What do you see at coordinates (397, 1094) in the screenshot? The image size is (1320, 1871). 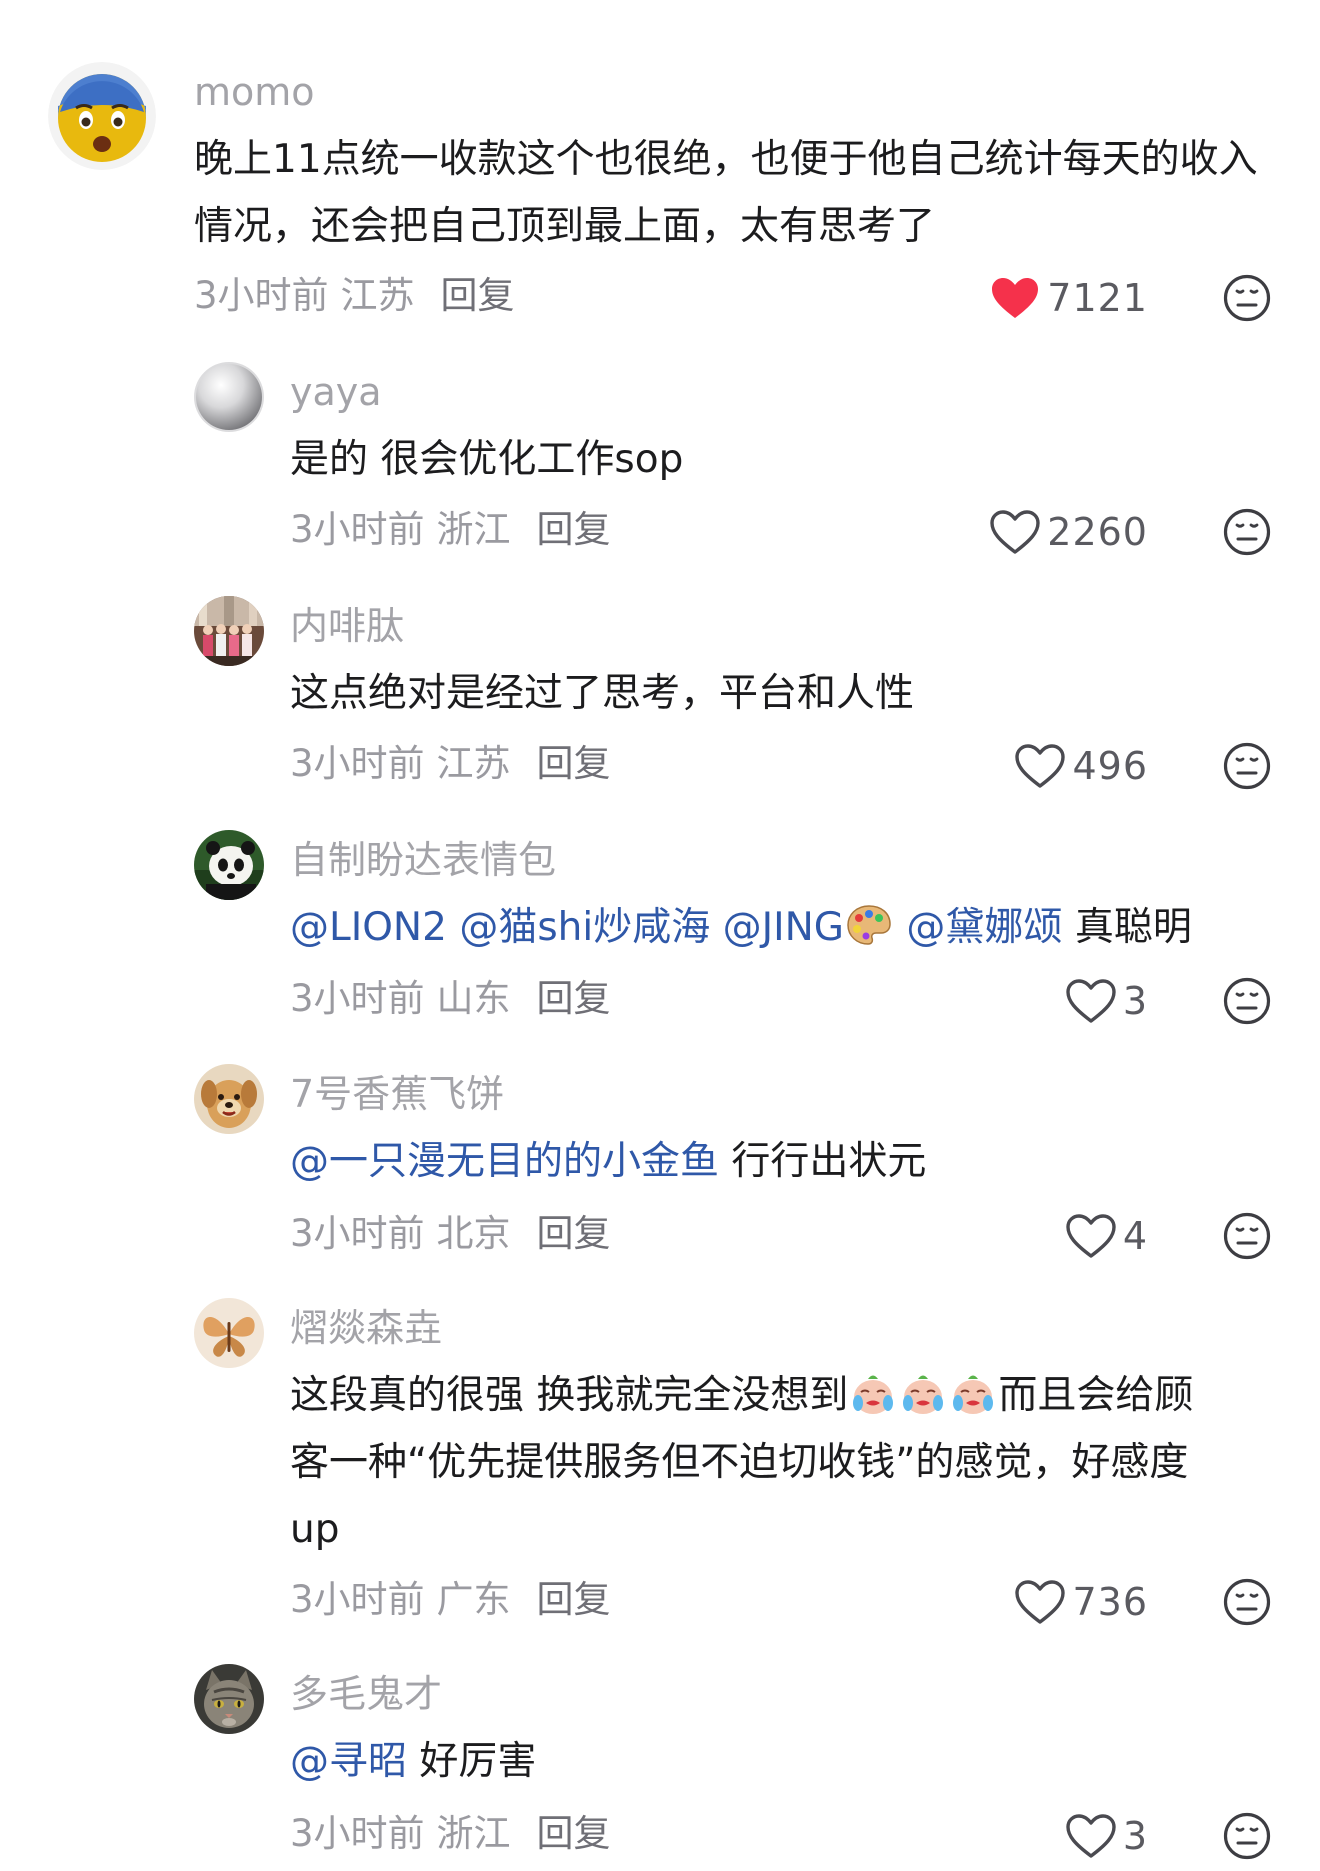 I see `username: 7号香蕉飞饼` at bounding box center [397, 1094].